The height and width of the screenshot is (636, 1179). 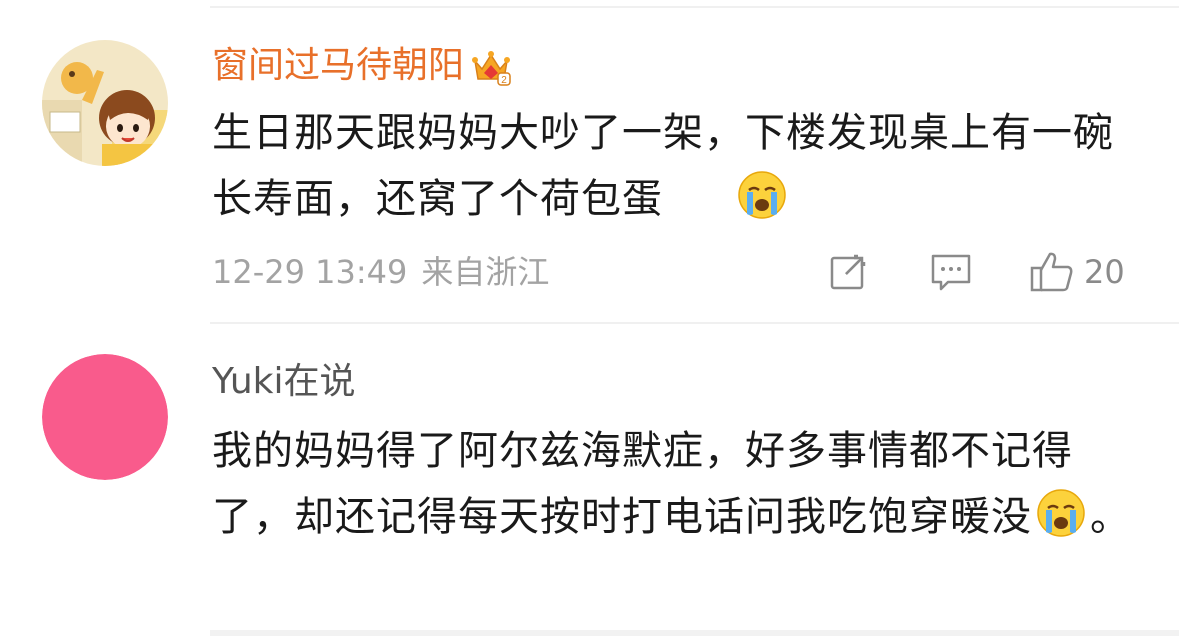 I want to click on comment-author: Yuki在说, so click(x=284, y=382).